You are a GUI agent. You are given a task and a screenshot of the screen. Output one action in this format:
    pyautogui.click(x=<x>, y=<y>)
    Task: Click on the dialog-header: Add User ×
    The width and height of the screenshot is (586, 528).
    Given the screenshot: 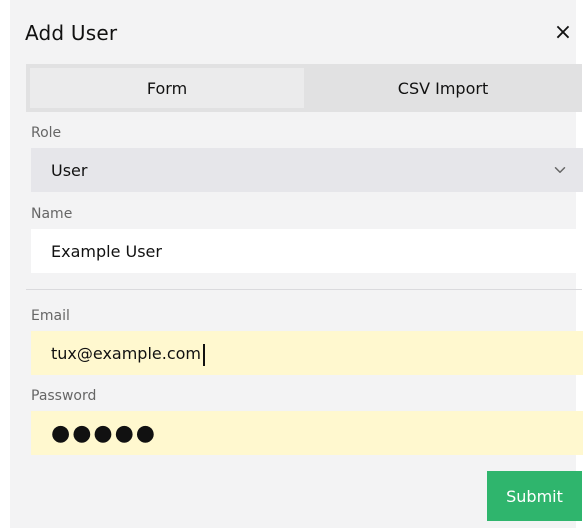 What is the action you would take?
    pyautogui.click(x=293, y=32)
    